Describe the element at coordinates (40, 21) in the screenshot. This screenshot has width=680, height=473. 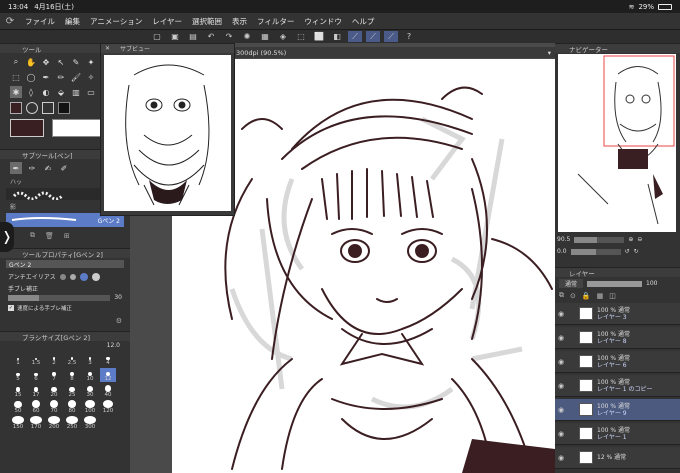
I see `menu-file: ファイル` at that location.